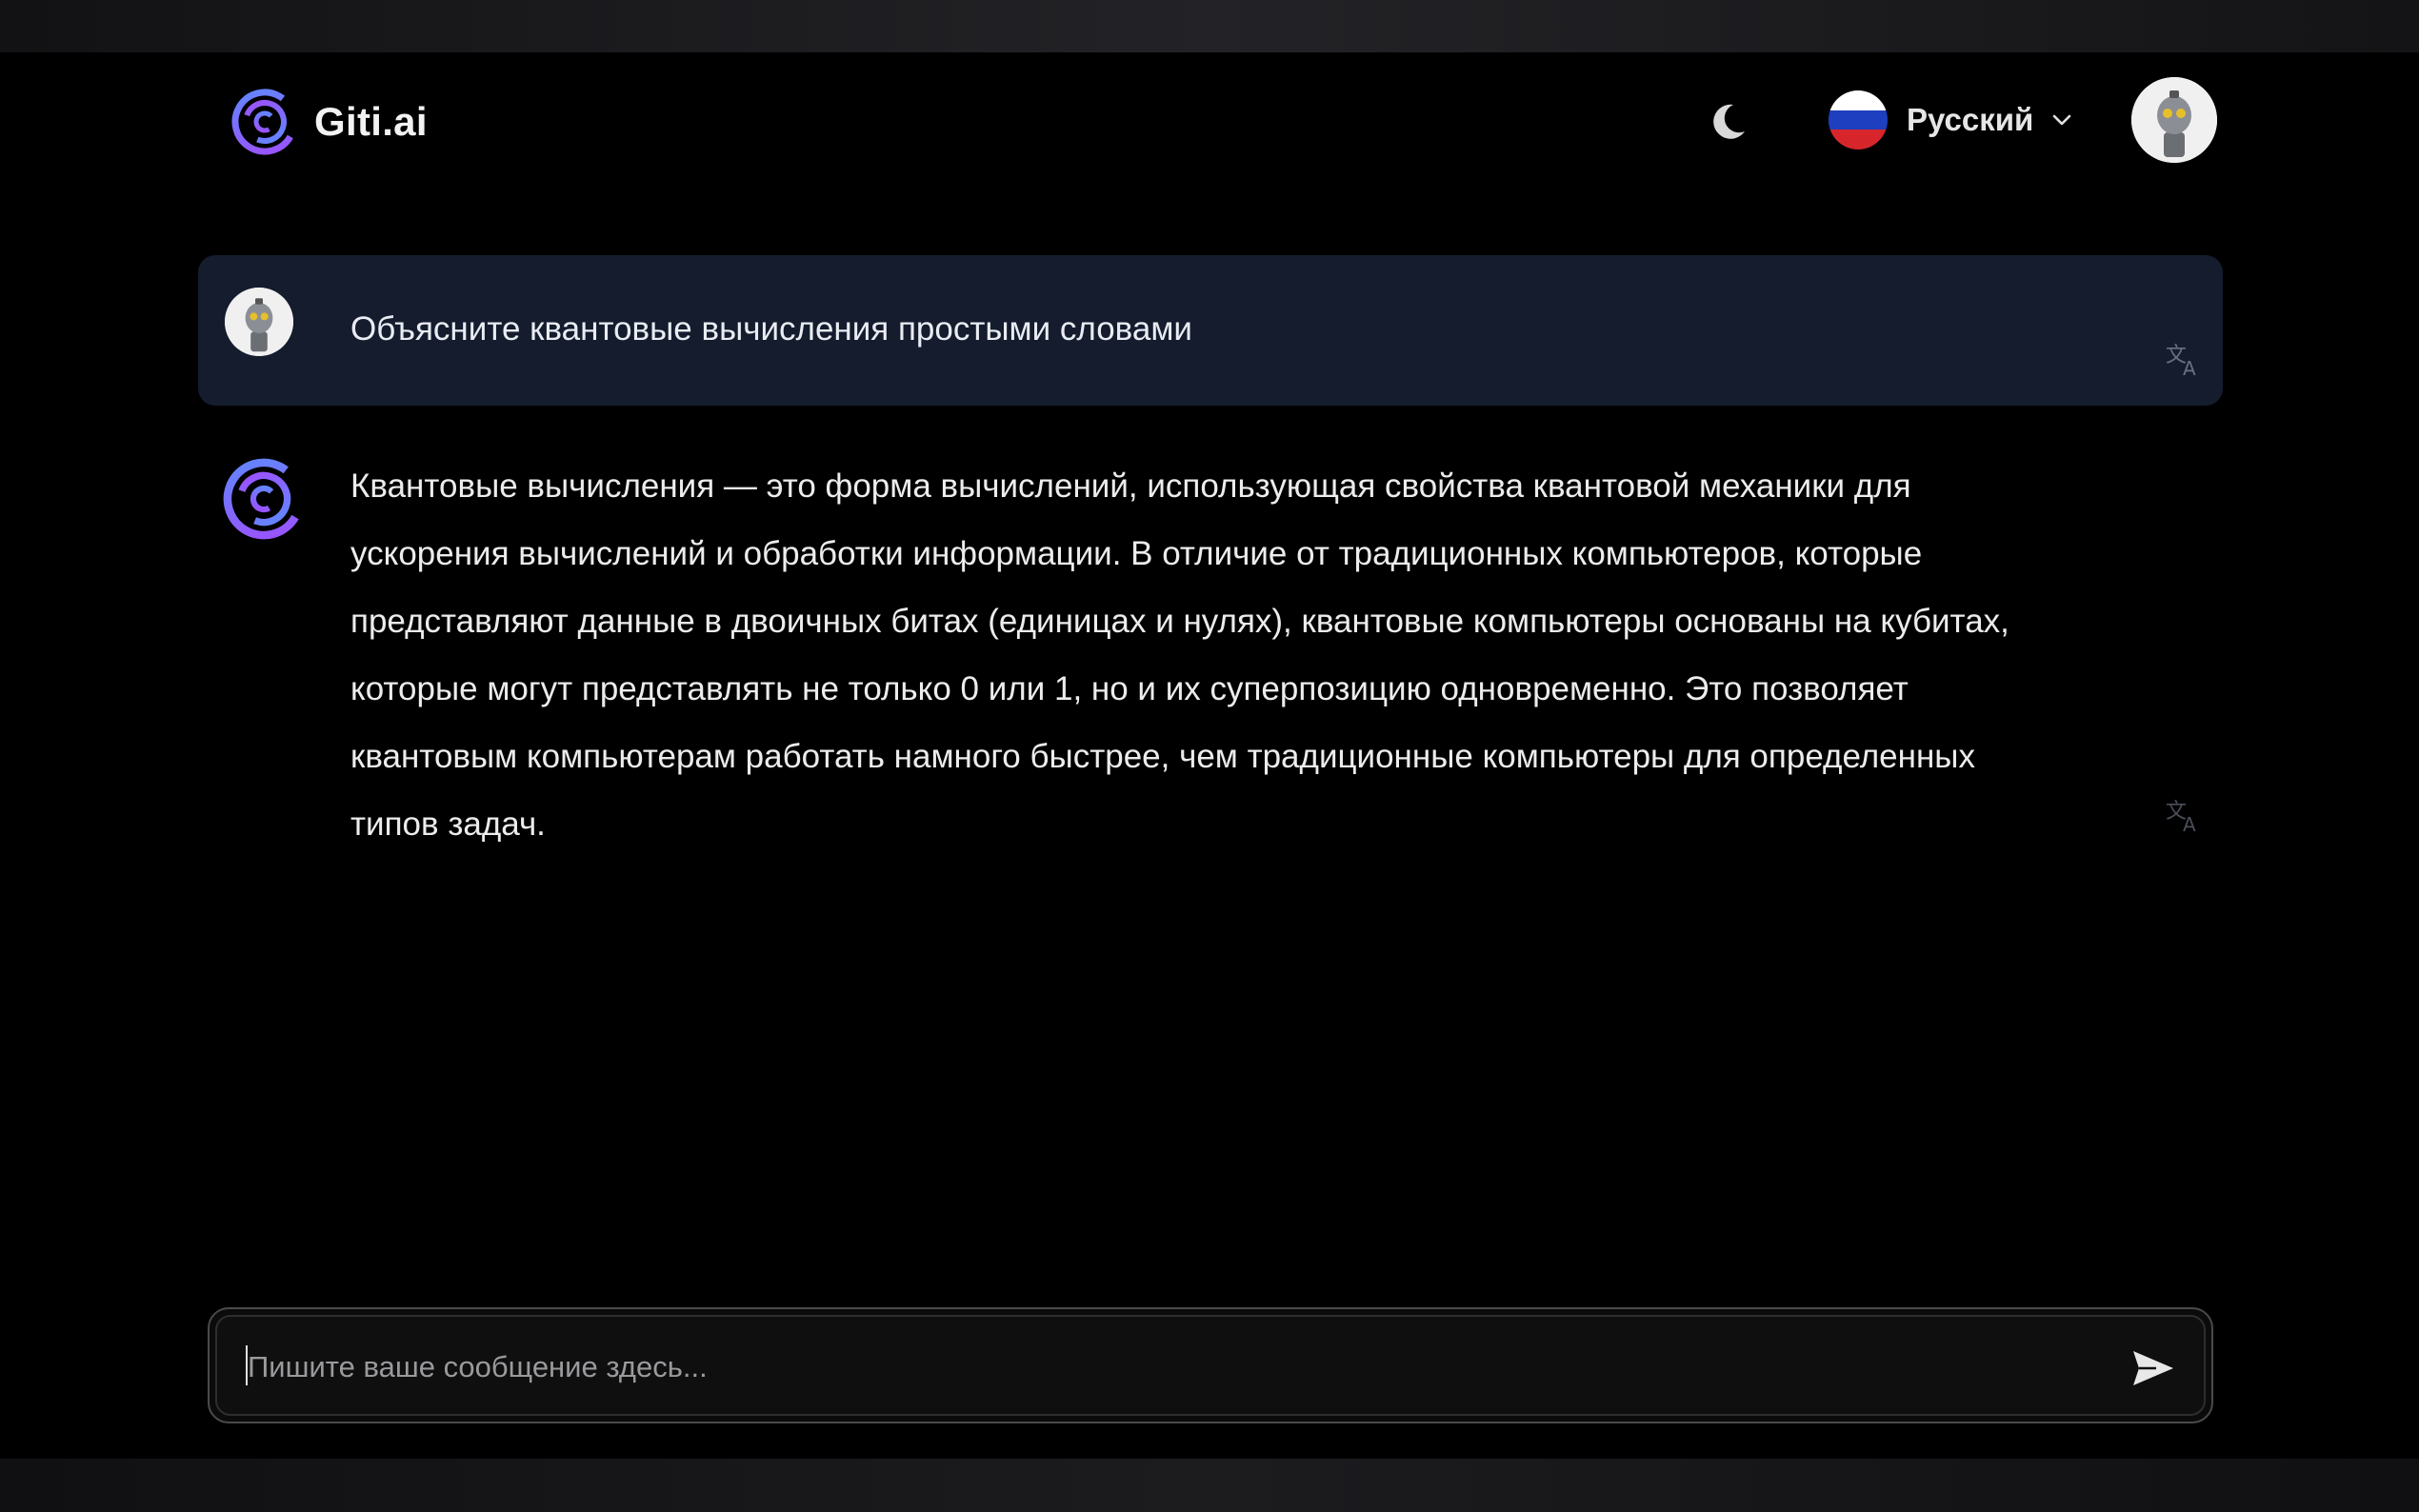 This screenshot has width=2419, height=1512. I want to click on composer-field-wrapper, so click(1210, 1365).